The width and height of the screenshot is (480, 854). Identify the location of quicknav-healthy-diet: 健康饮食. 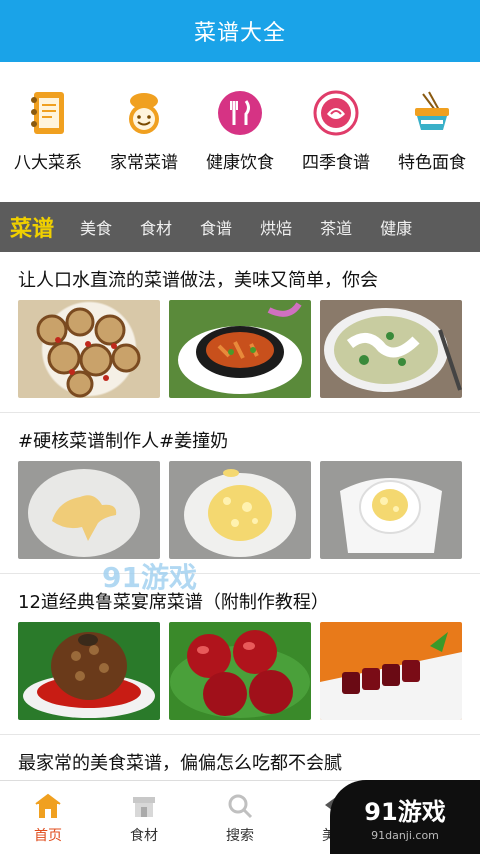
(240, 130).